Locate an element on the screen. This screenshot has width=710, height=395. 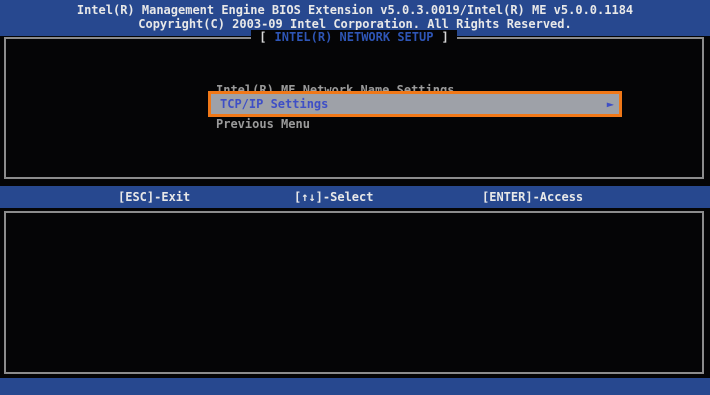
menu-item-label: Previous Menu is located at coordinates (263, 124).